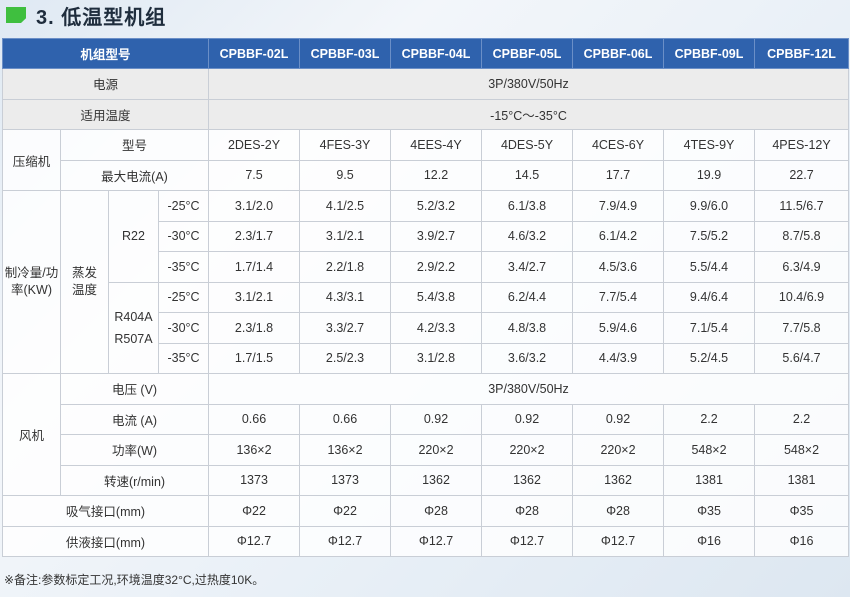 The width and height of the screenshot is (850, 597). I want to click on cooling-group-label: 制冷量/功率(KW), so click(31, 282).